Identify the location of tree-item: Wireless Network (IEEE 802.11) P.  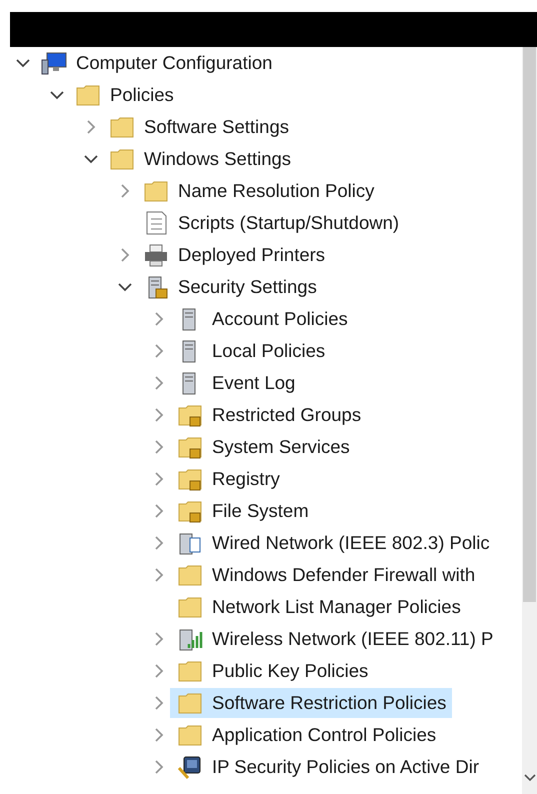
(335, 639).